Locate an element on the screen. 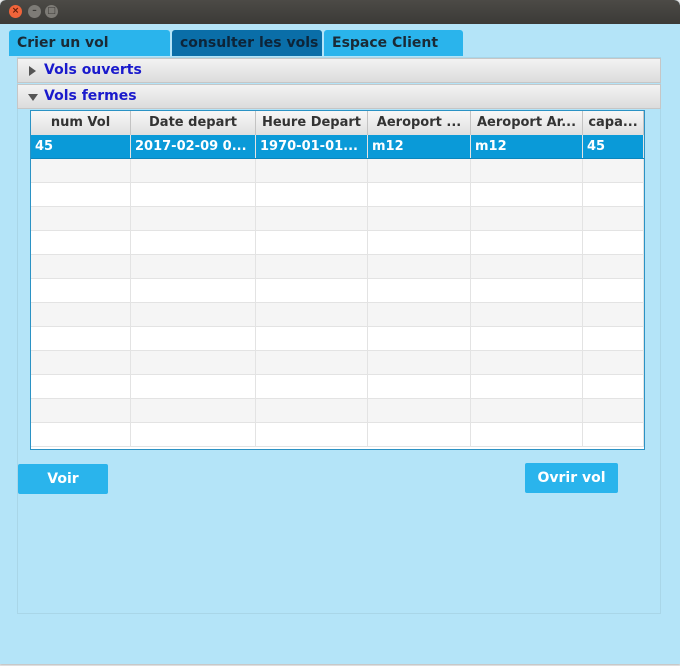 This screenshot has width=680, height=666. close-icon: × is located at coordinates (15, 11).